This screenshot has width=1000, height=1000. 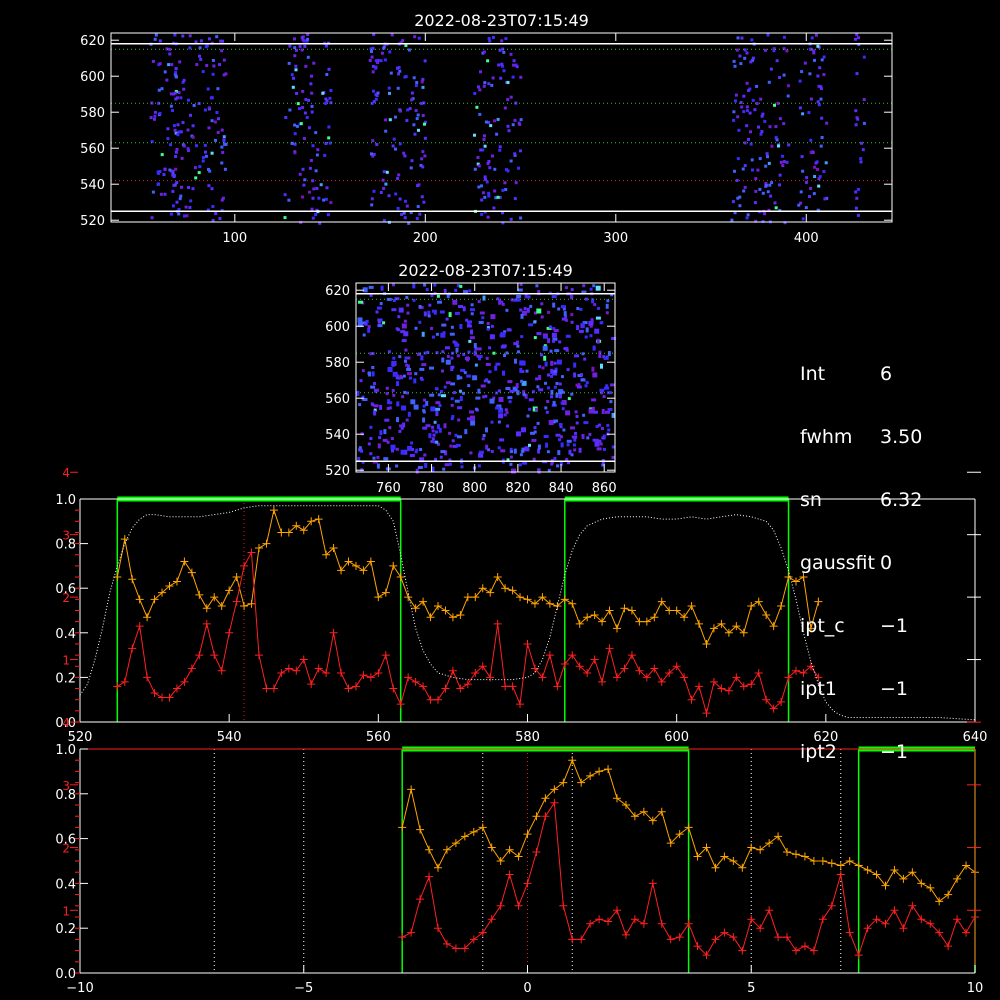 What do you see at coordinates (517, 488) in the screenshot?
I see `x-tick-label: 820` at bounding box center [517, 488].